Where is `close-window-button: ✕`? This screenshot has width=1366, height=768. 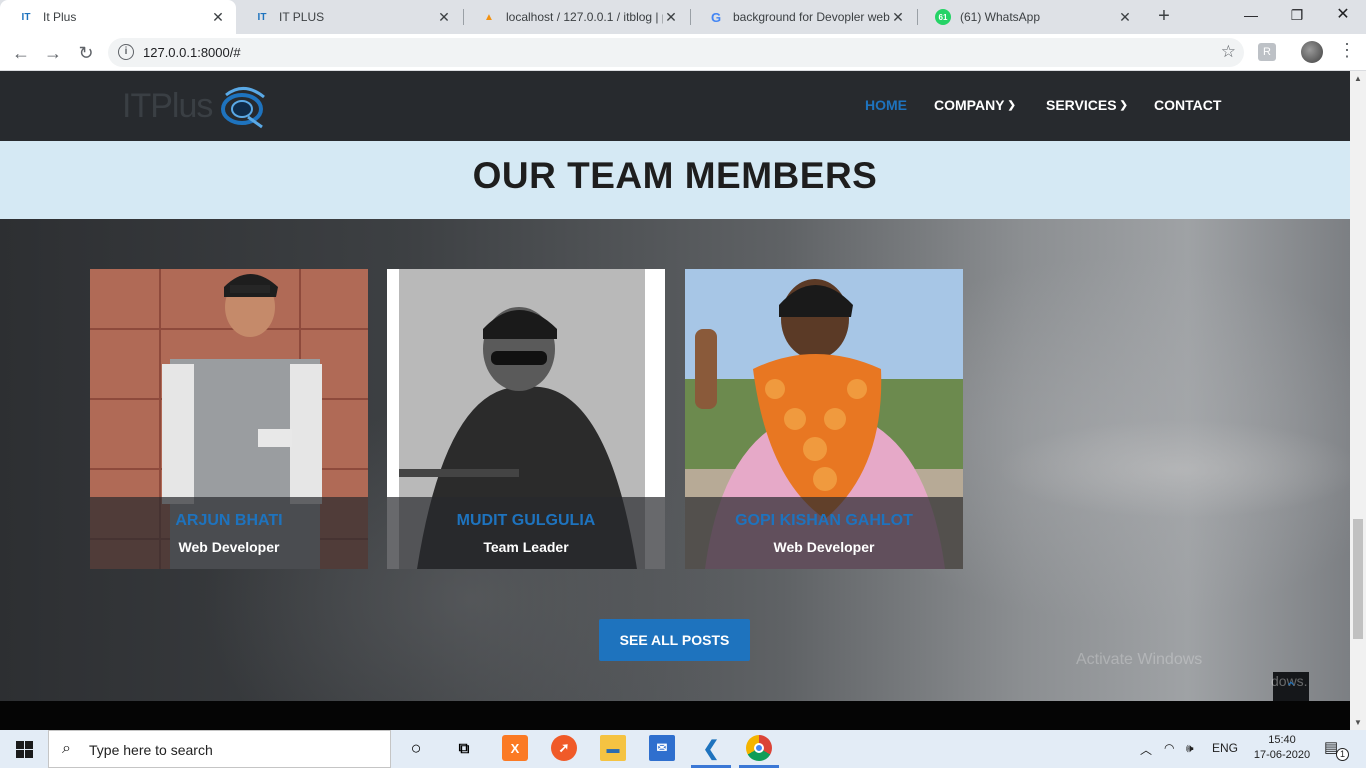 close-window-button: ✕ is located at coordinates (1343, 15).